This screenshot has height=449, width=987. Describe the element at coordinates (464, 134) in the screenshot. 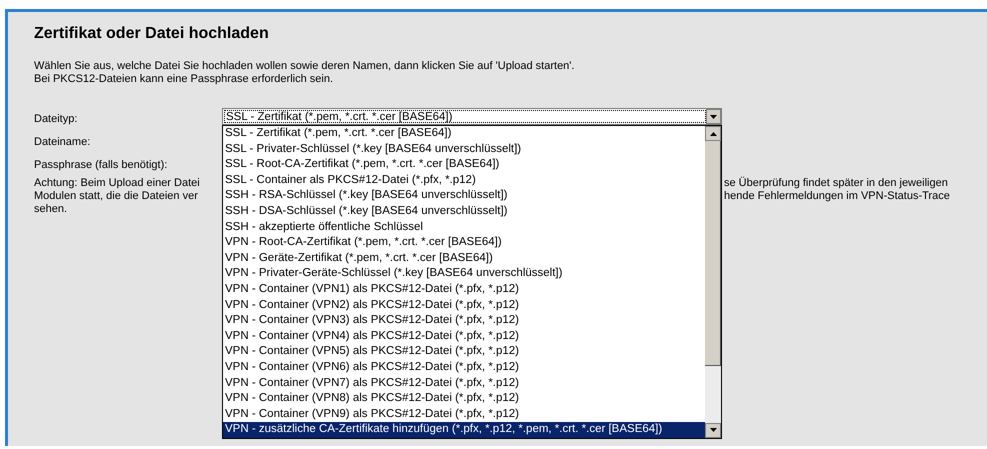

I see `dropdown-option: SSL - Zertifikat (*.pem, *.crt. *.cer [BASE64])` at that location.